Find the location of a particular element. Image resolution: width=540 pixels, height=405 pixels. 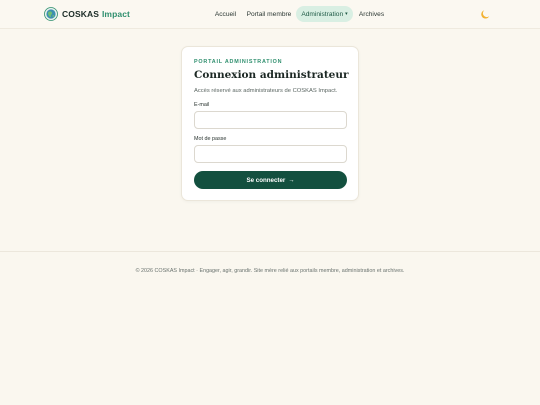

page-title: Connexion administrateur is located at coordinates (271, 75).